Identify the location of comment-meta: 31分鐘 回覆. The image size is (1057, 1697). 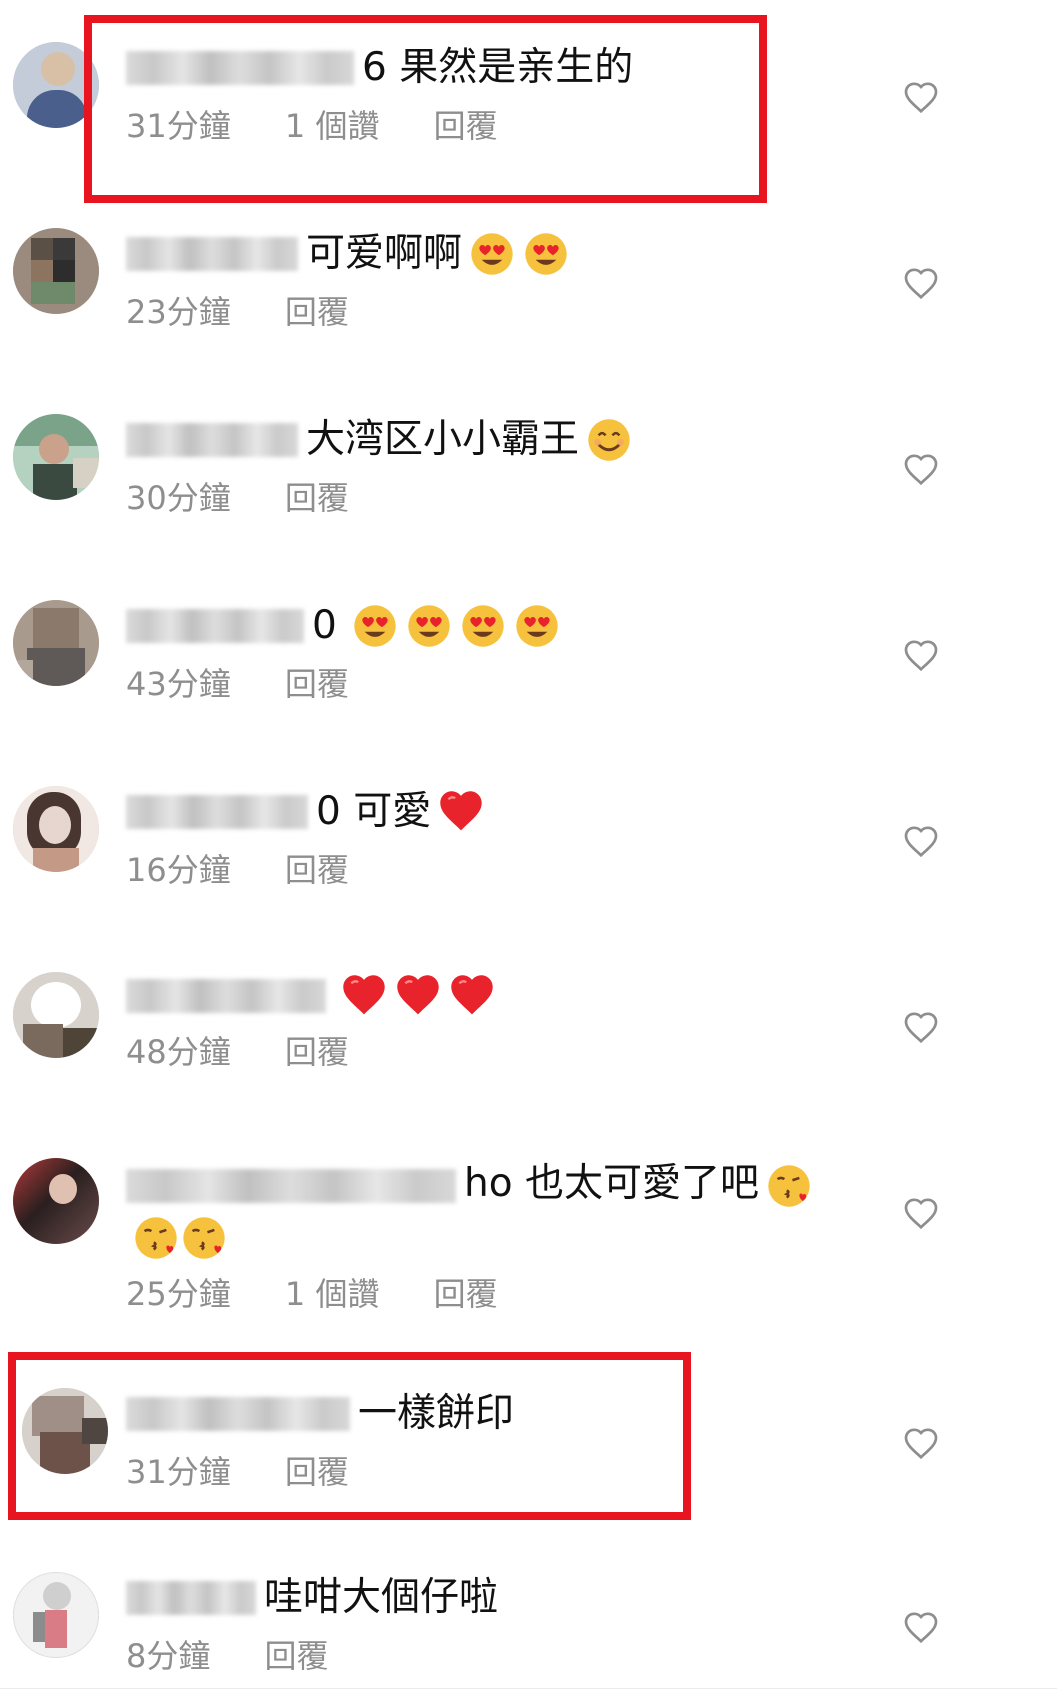
(506, 1472).